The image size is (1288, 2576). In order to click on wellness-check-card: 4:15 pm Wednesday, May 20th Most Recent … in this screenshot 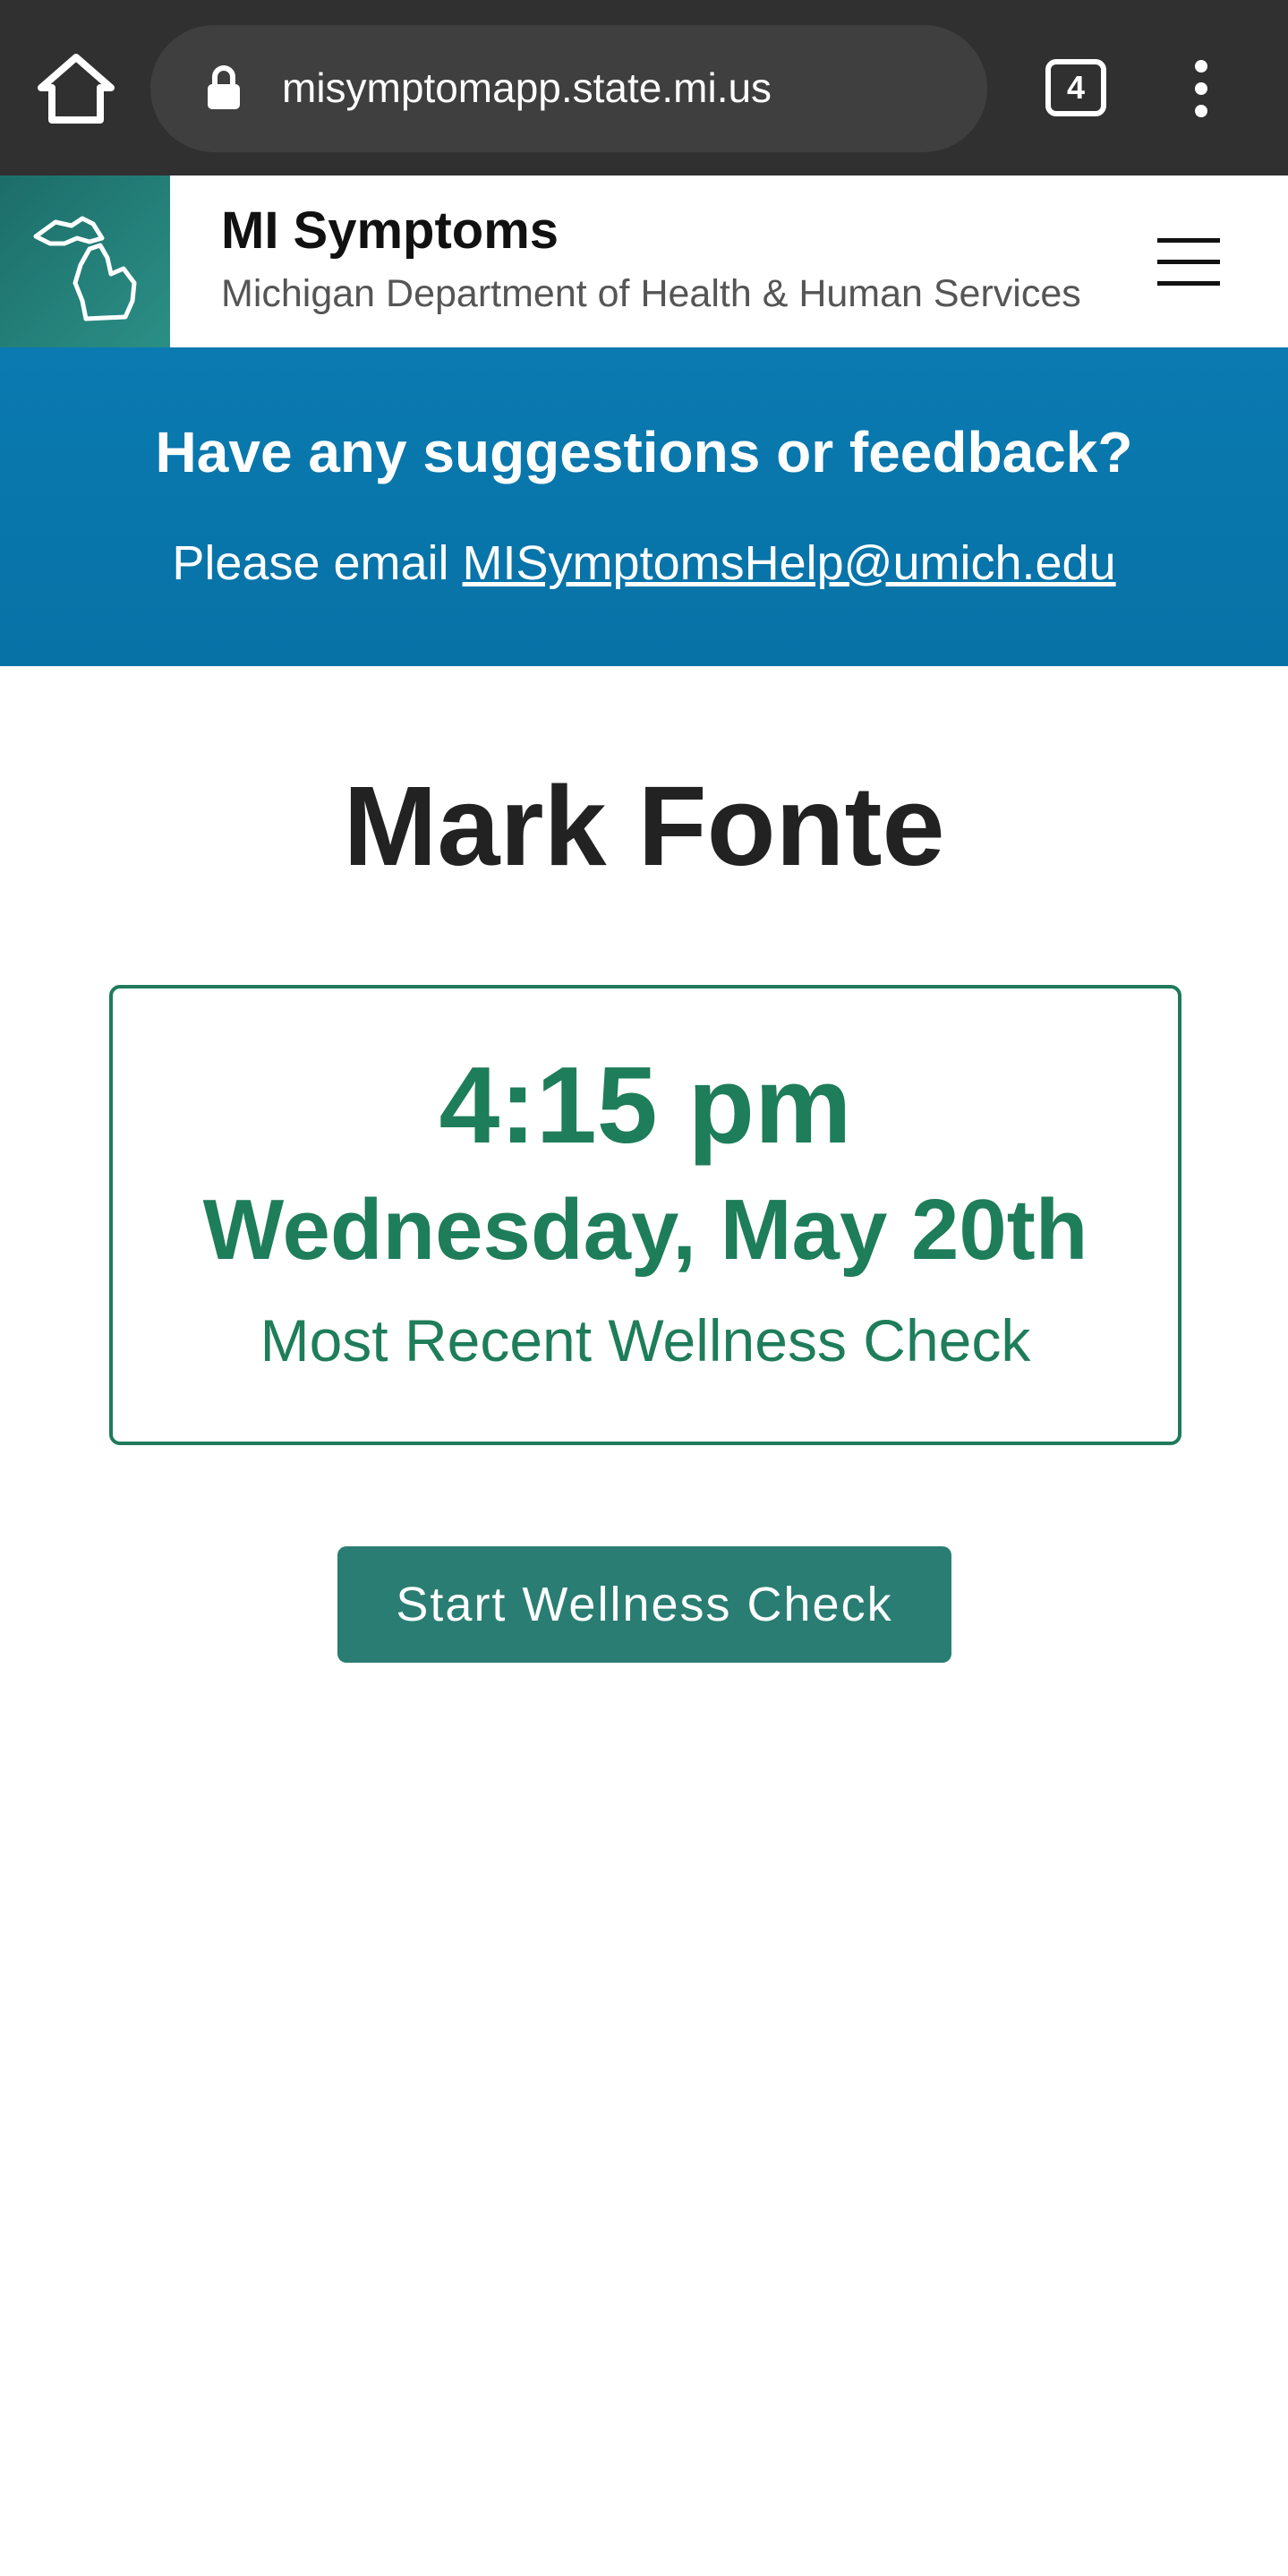, I will do `click(645, 1215)`.